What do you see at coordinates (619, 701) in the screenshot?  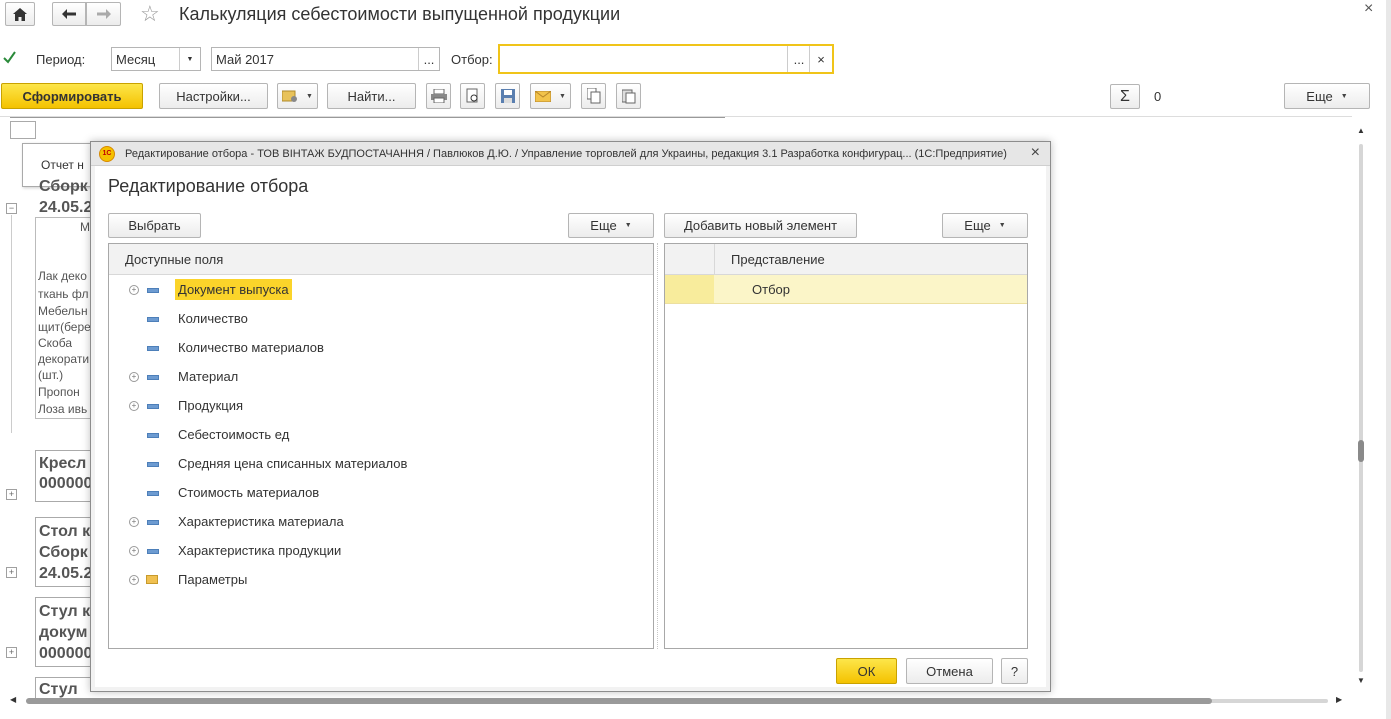 I see `hscroll-thumb` at bounding box center [619, 701].